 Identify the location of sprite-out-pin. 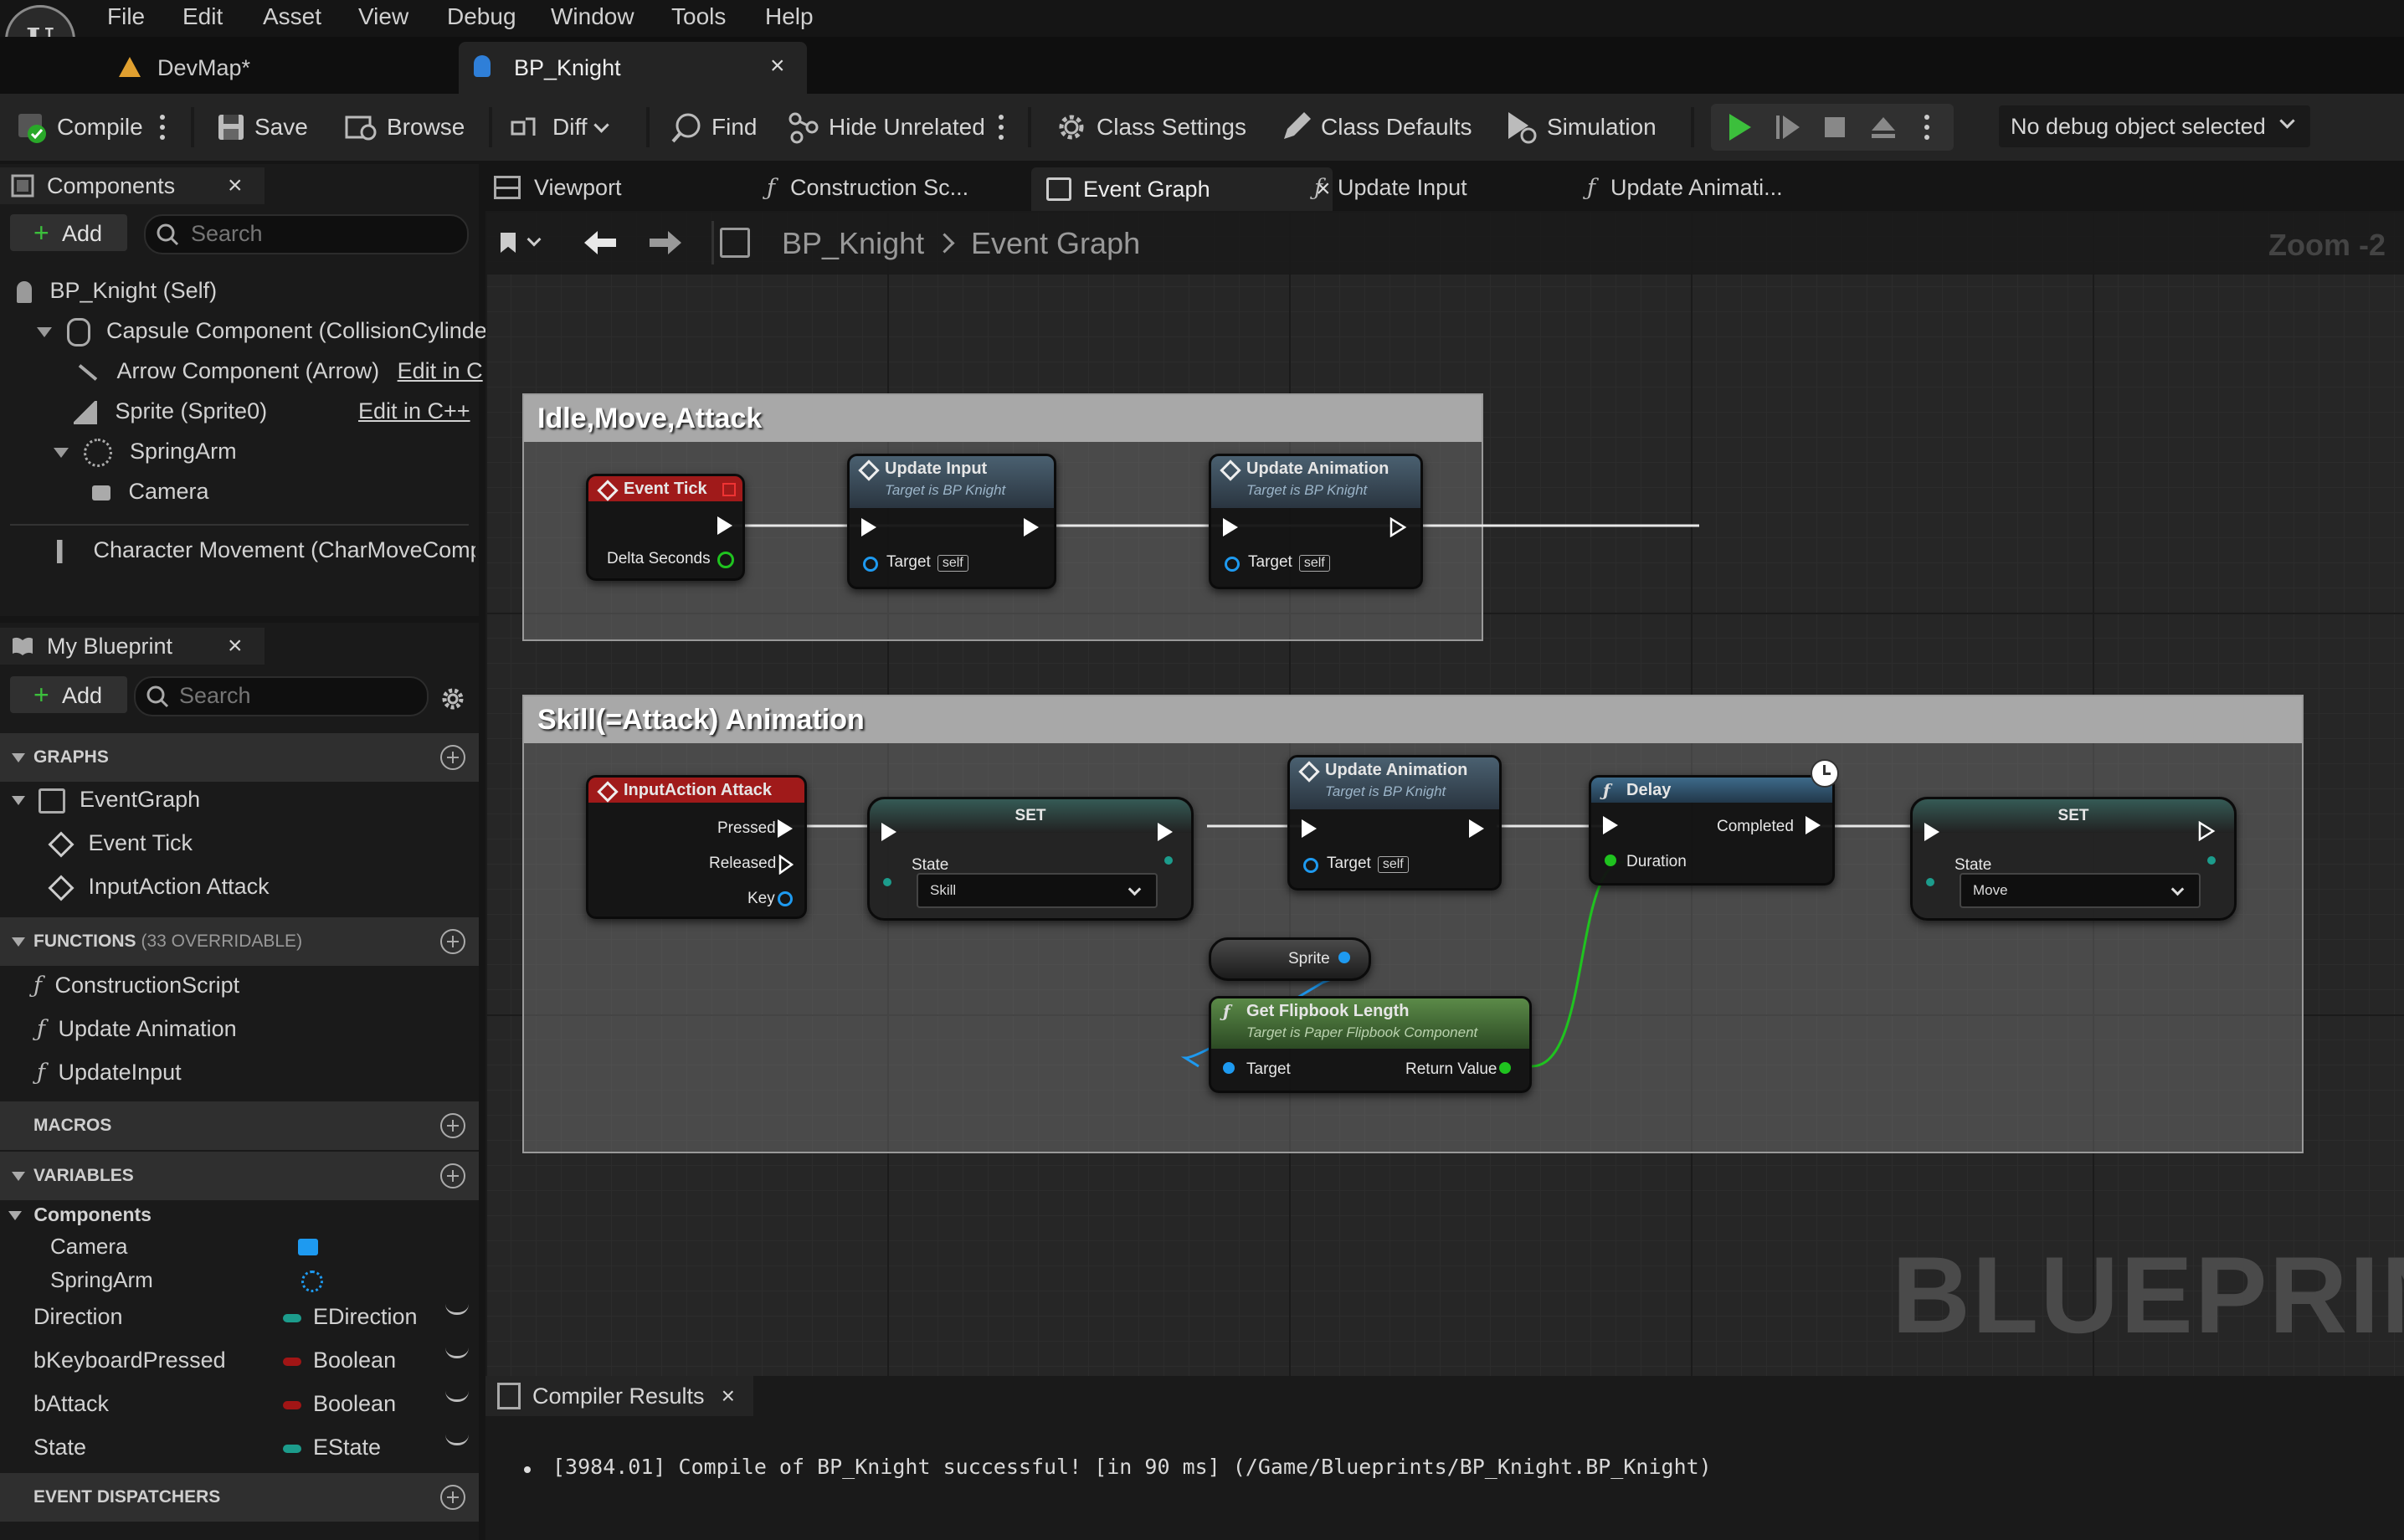
(1344, 957).